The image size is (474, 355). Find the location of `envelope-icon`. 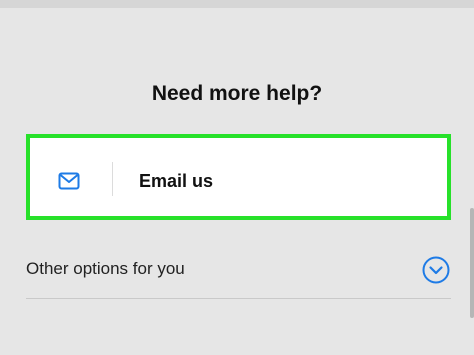

envelope-icon is located at coordinates (69, 181).